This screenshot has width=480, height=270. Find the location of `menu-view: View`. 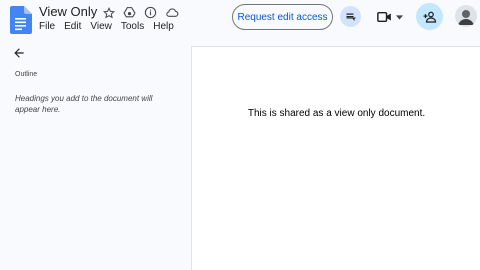

menu-view: View is located at coordinates (101, 26).